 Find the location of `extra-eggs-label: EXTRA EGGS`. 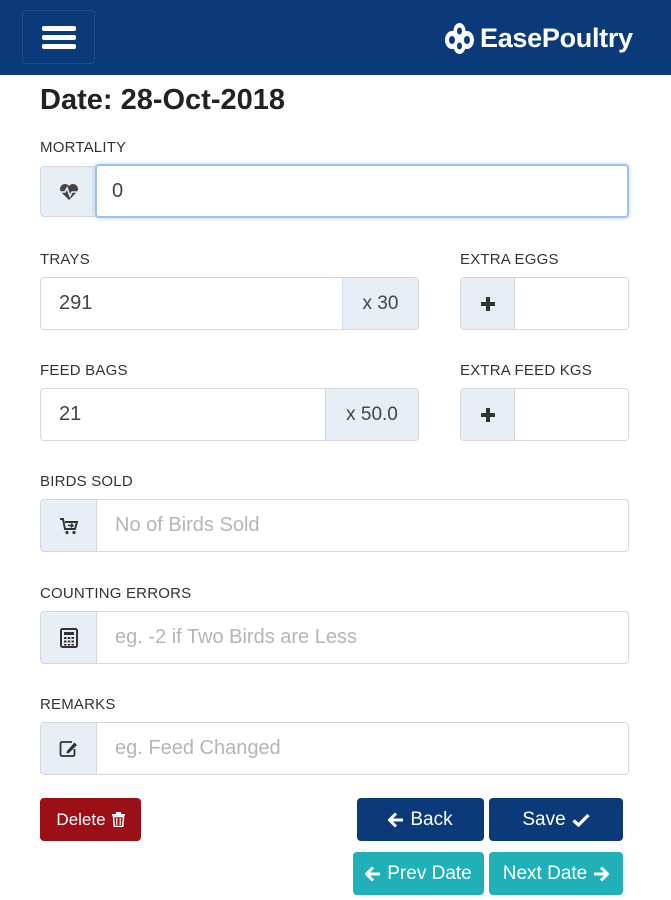

extra-eggs-label: EXTRA EGGS is located at coordinates (509, 259).